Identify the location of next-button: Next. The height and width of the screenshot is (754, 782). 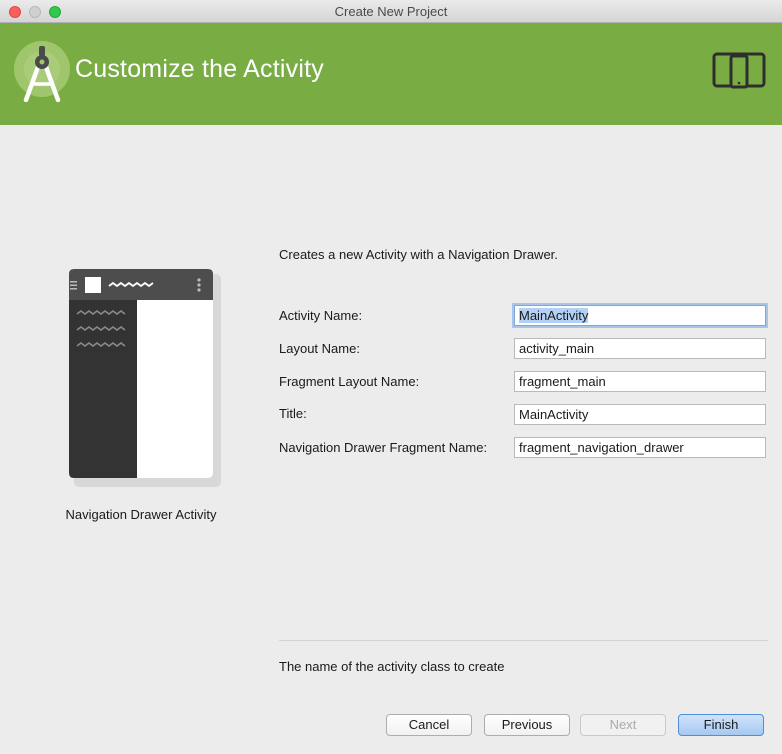
(623, 725).